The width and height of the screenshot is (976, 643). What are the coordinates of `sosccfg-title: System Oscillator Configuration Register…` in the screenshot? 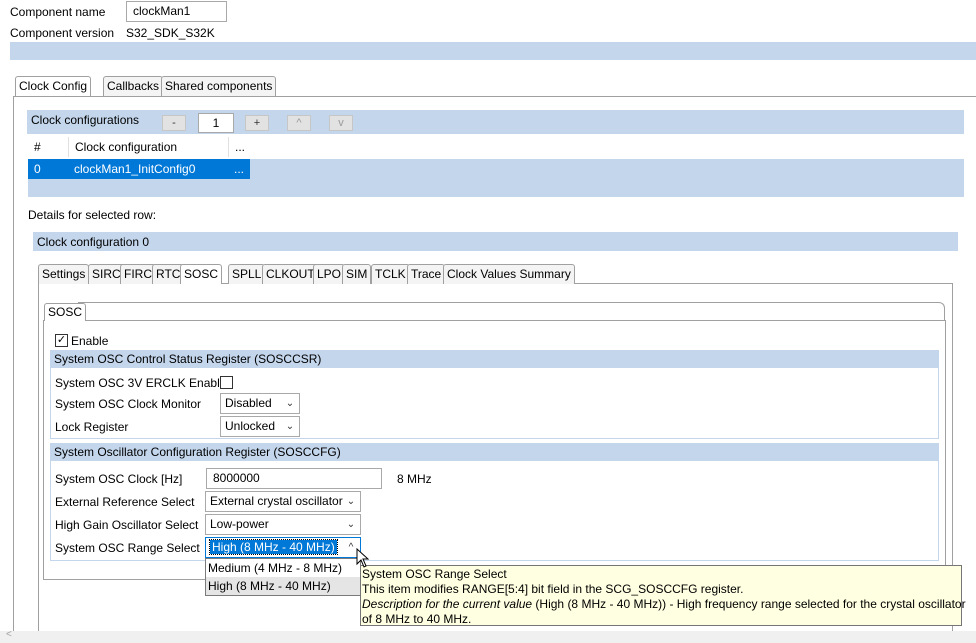 It's located at (494, 452).